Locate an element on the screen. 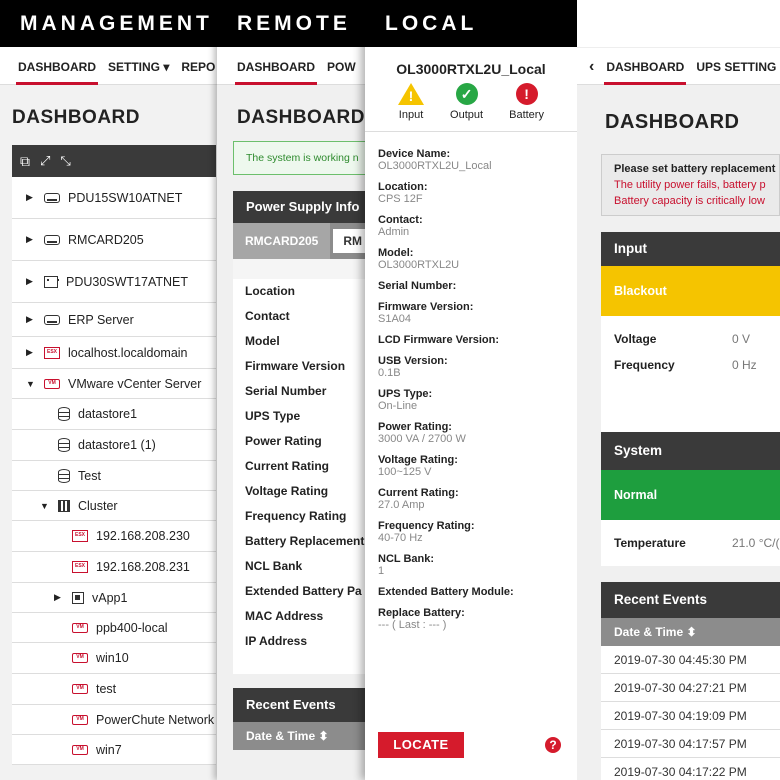  tree-item: ▶ PDU15SW10ATNET is located at coordinates (114, 198).